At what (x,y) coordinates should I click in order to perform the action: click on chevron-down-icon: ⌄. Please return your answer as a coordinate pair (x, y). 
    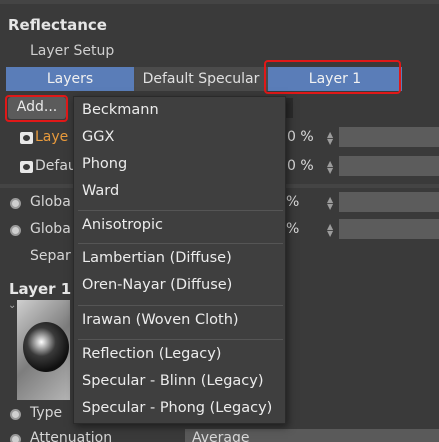
    Looking at the image, I should click on (12, 305).